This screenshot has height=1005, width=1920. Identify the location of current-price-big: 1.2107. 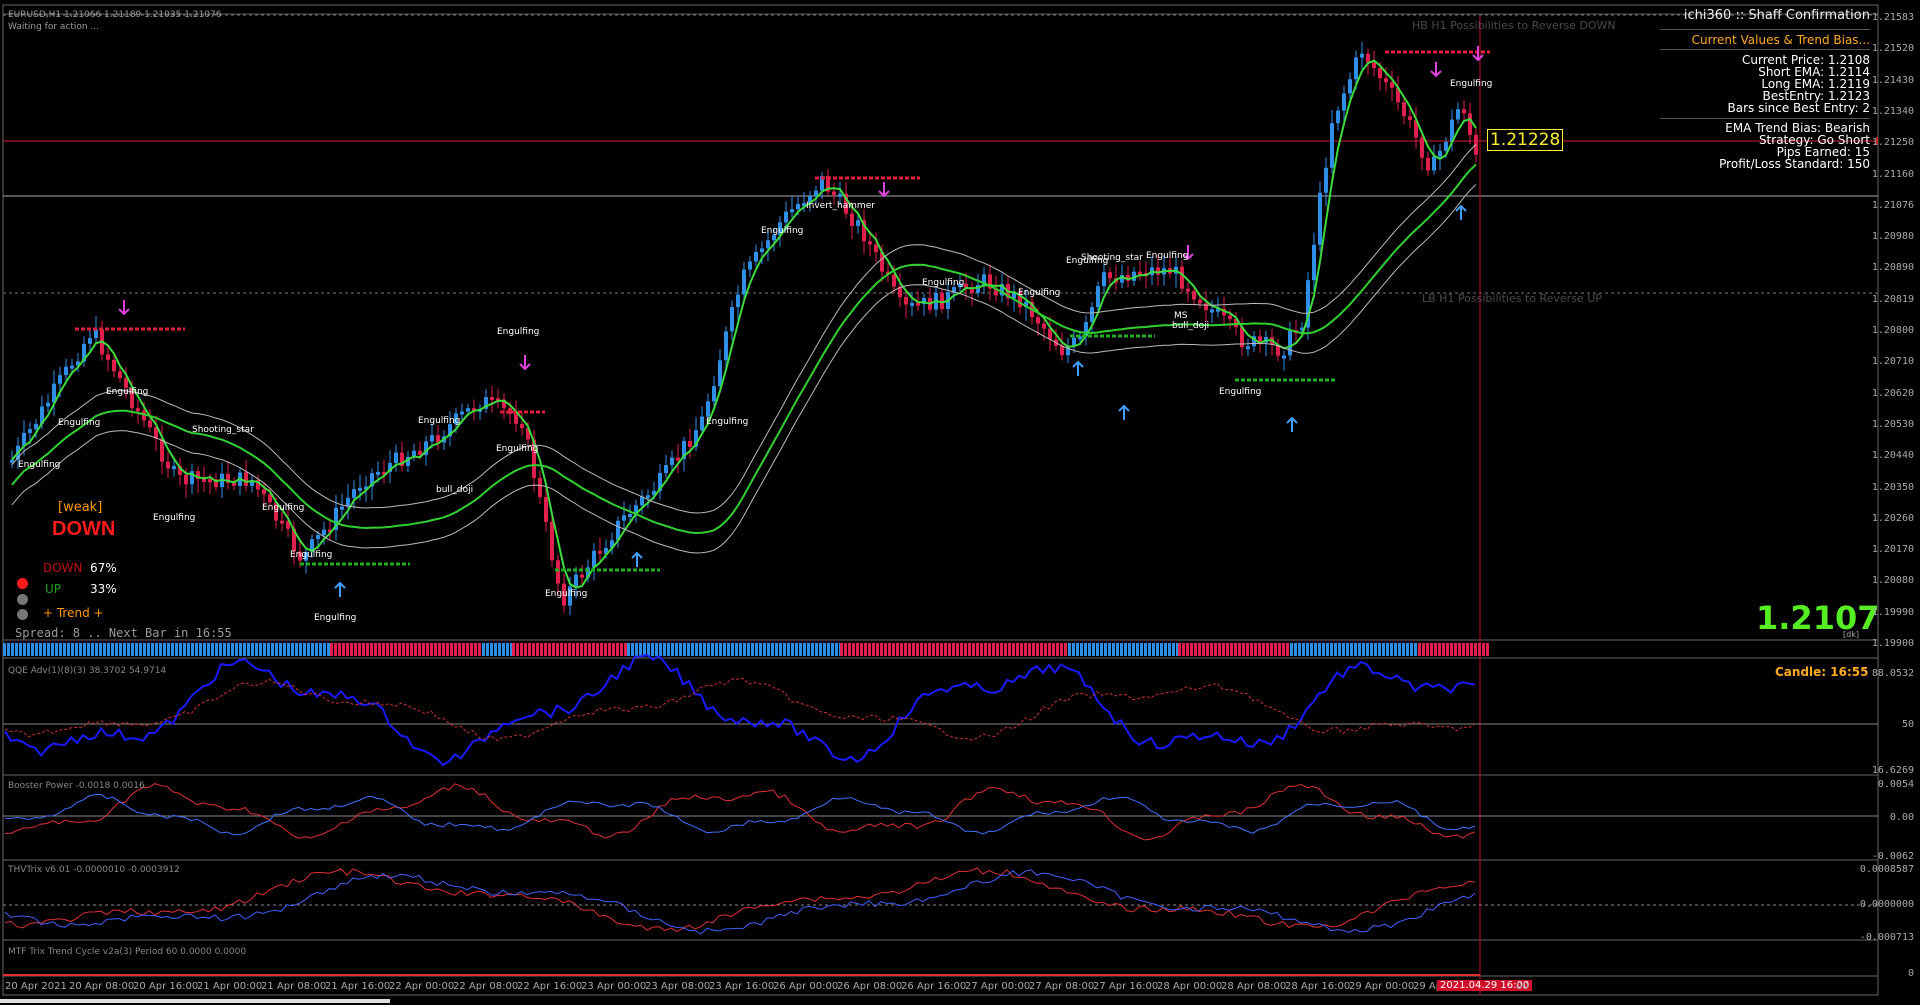
(1818, 618).